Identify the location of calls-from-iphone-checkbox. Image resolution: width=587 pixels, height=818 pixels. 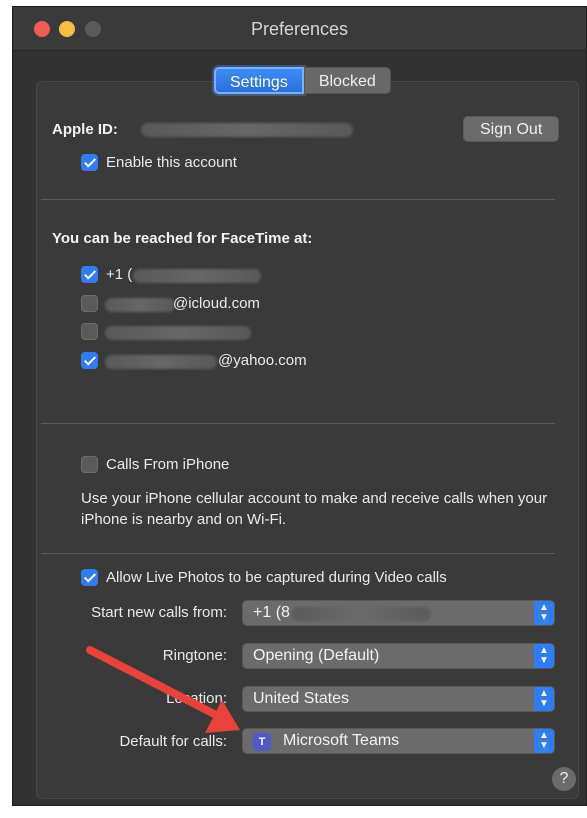
(89, 464).